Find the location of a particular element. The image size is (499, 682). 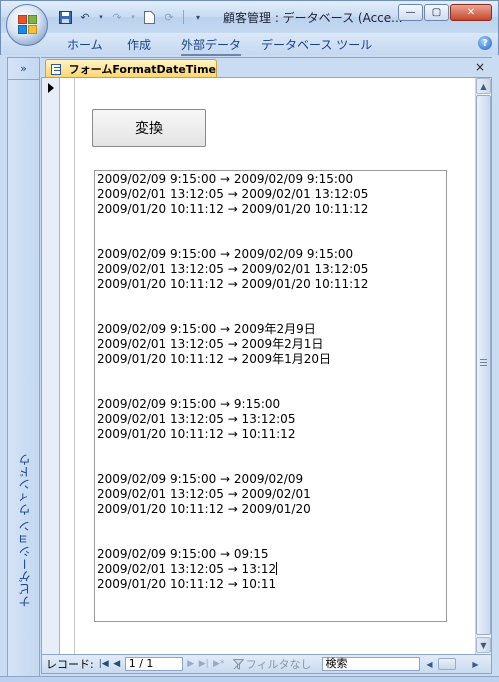

record-selector is located at coordinates (51, 366).